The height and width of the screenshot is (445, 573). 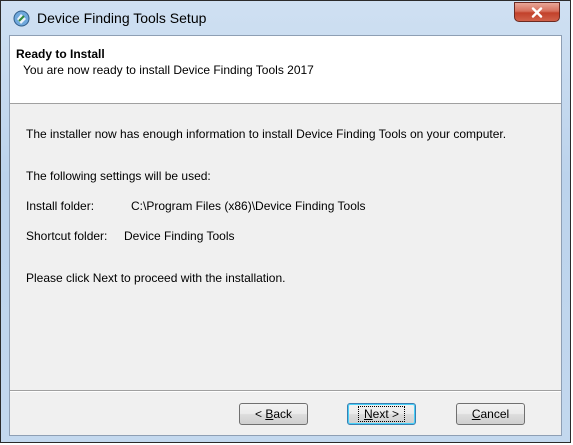 I want to click on installer-icon, so click(x=21, y=18).